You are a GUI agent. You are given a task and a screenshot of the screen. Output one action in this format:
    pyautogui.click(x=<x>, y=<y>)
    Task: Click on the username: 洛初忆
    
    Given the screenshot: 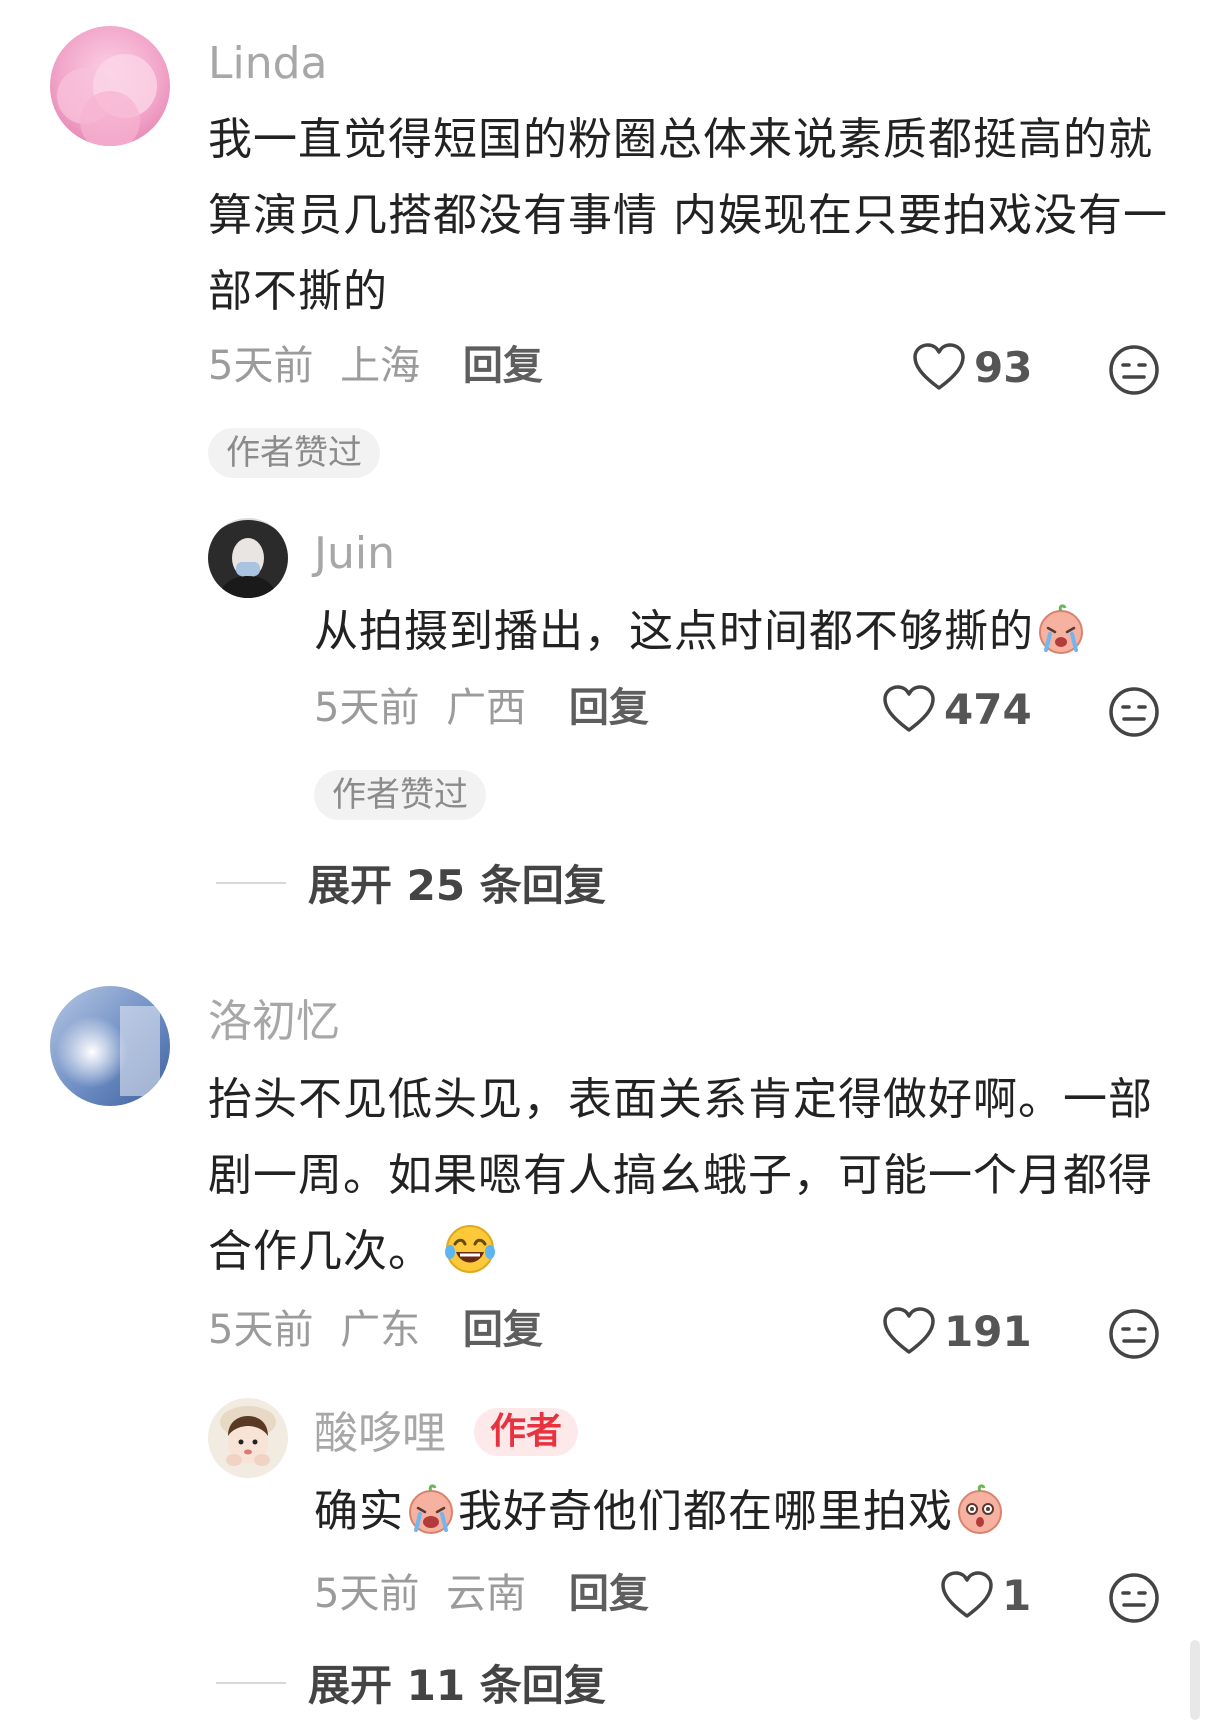 What is the action you would take?
    pyautogui.click(x=274, y=1022)
    